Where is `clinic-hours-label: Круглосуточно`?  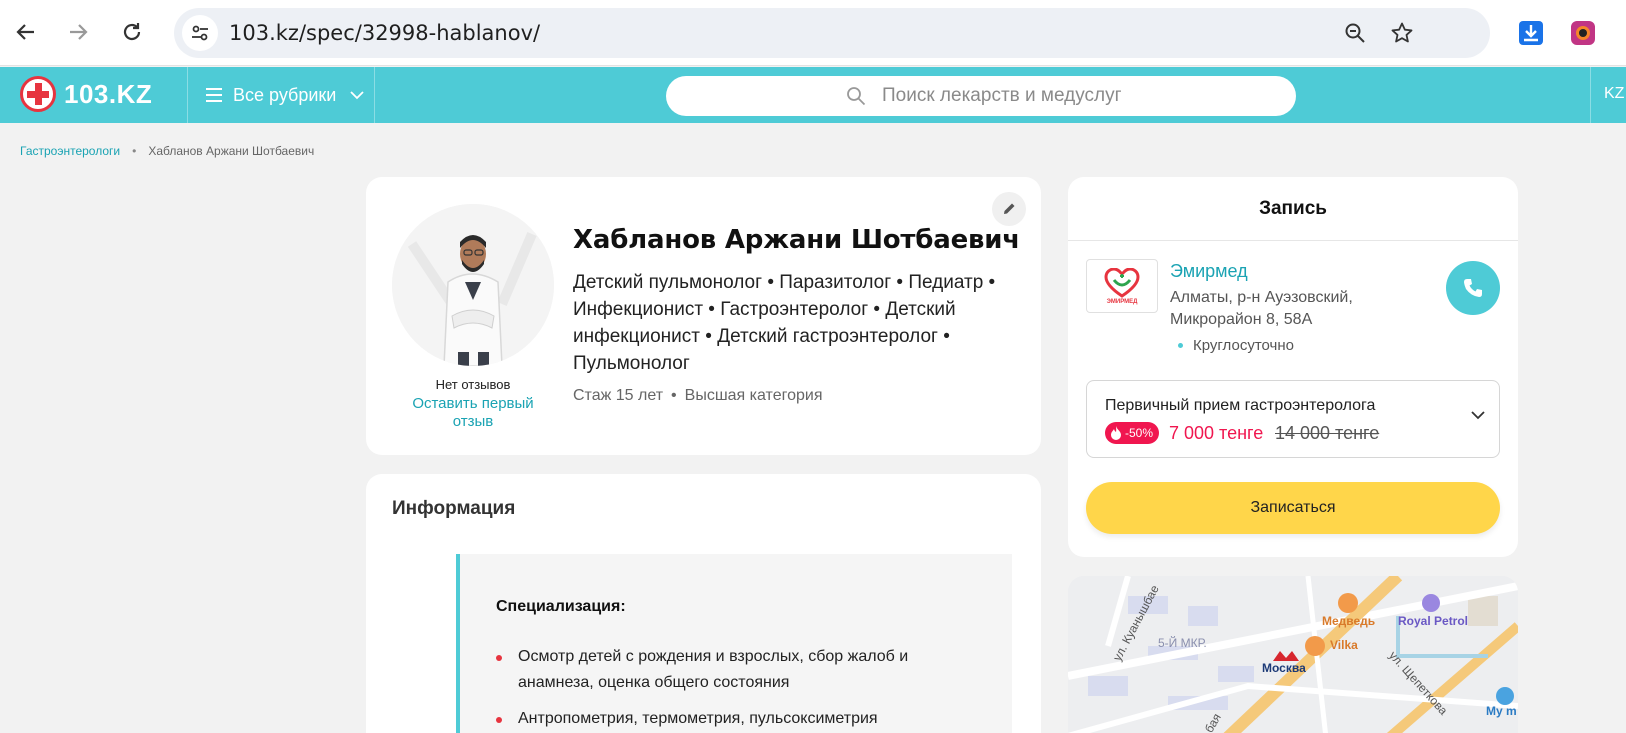 clinic-hours-label: Круглосуточно is located at coordinates (1243, 345).